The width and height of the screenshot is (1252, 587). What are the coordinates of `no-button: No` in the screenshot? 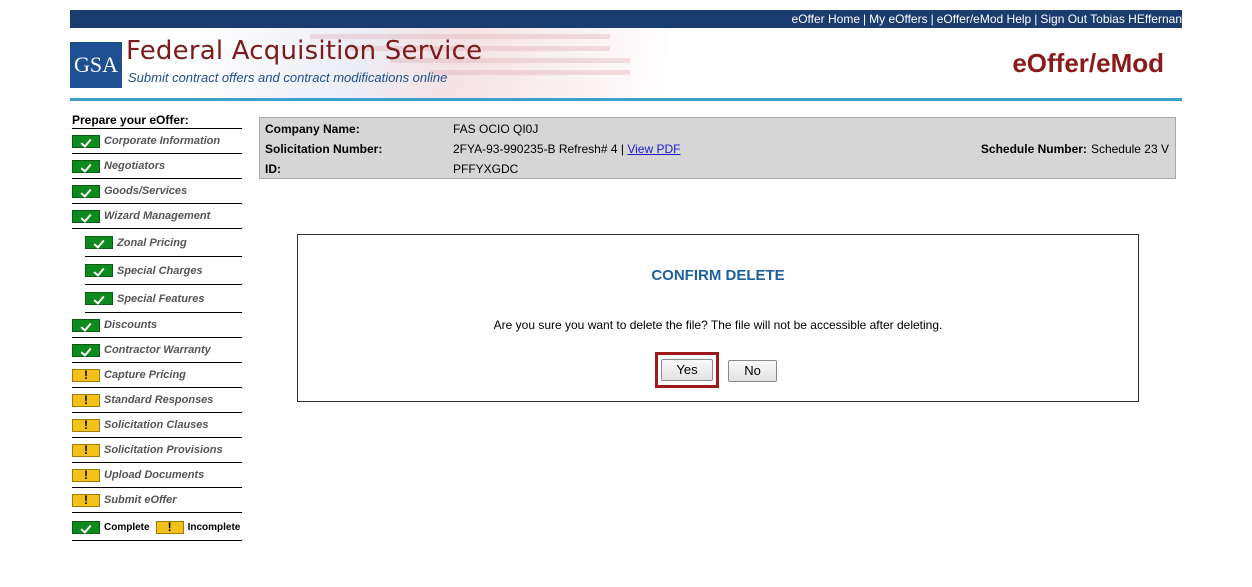 It's located at (752, 371).